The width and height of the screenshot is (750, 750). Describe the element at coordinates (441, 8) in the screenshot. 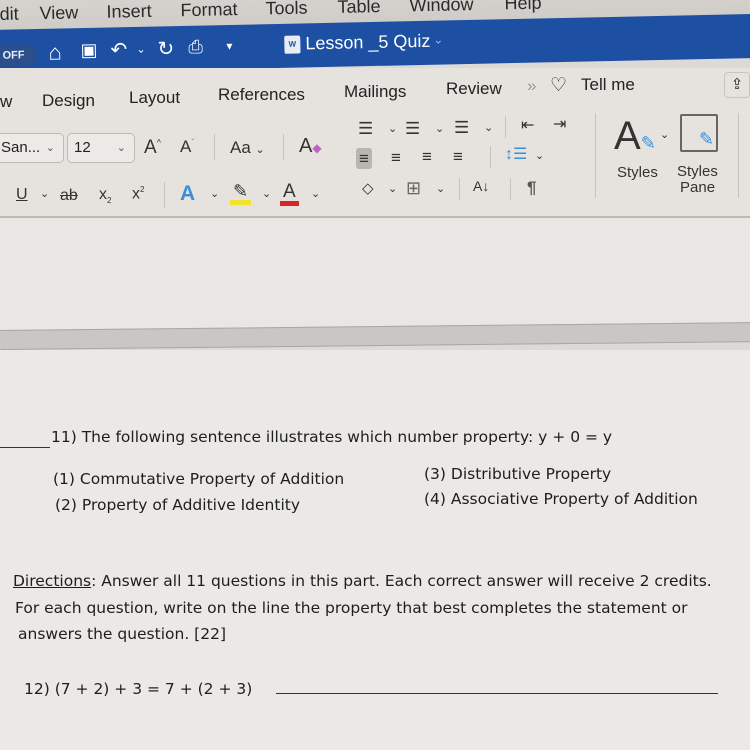

I see `menu-window: Window` at that location.